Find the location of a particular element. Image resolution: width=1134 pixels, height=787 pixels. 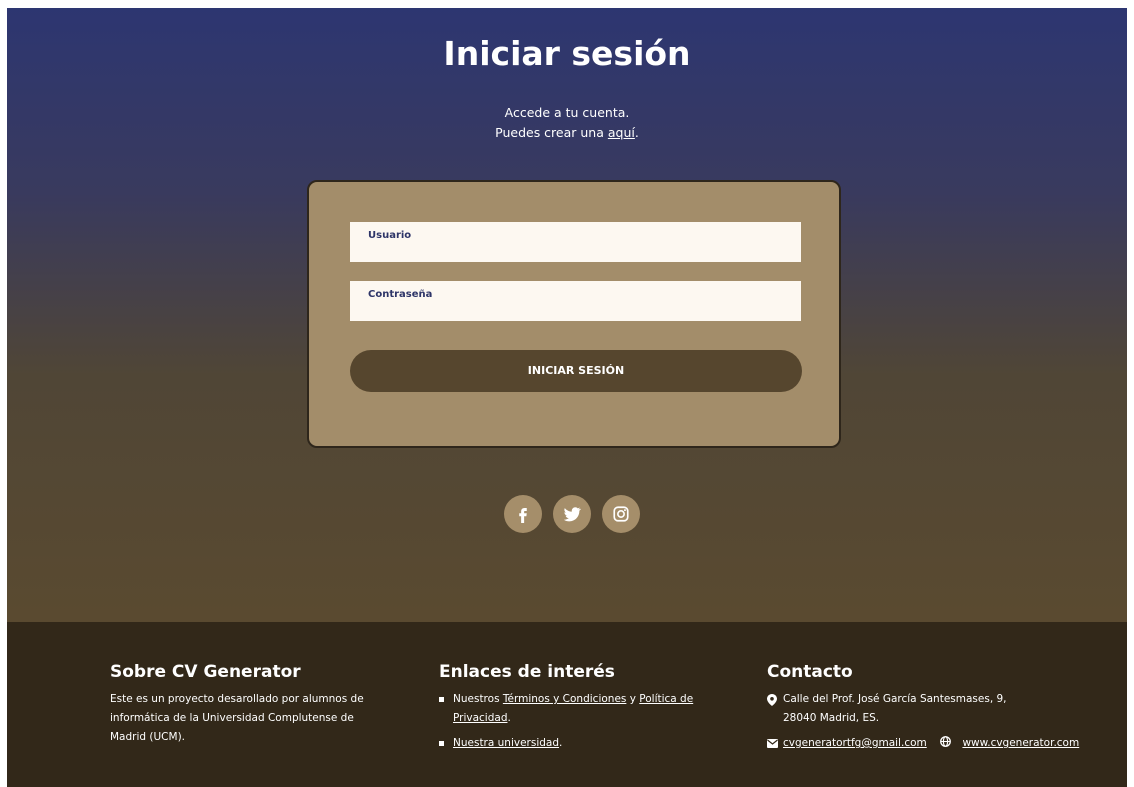

email-link: cvgeneratortfg@gmail.com is located at coordinates (855, 743).